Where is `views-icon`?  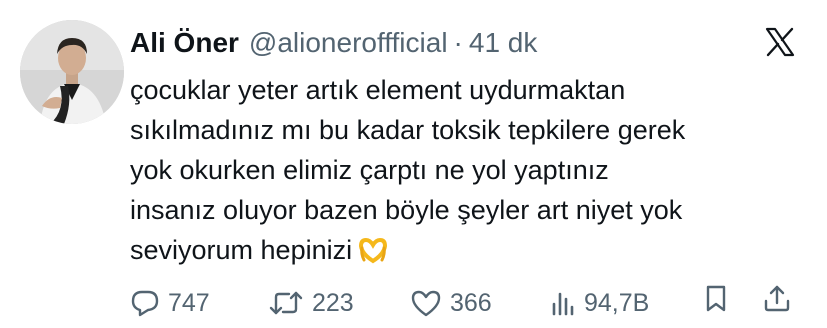 views-icon is located at coordinates (563, 304).